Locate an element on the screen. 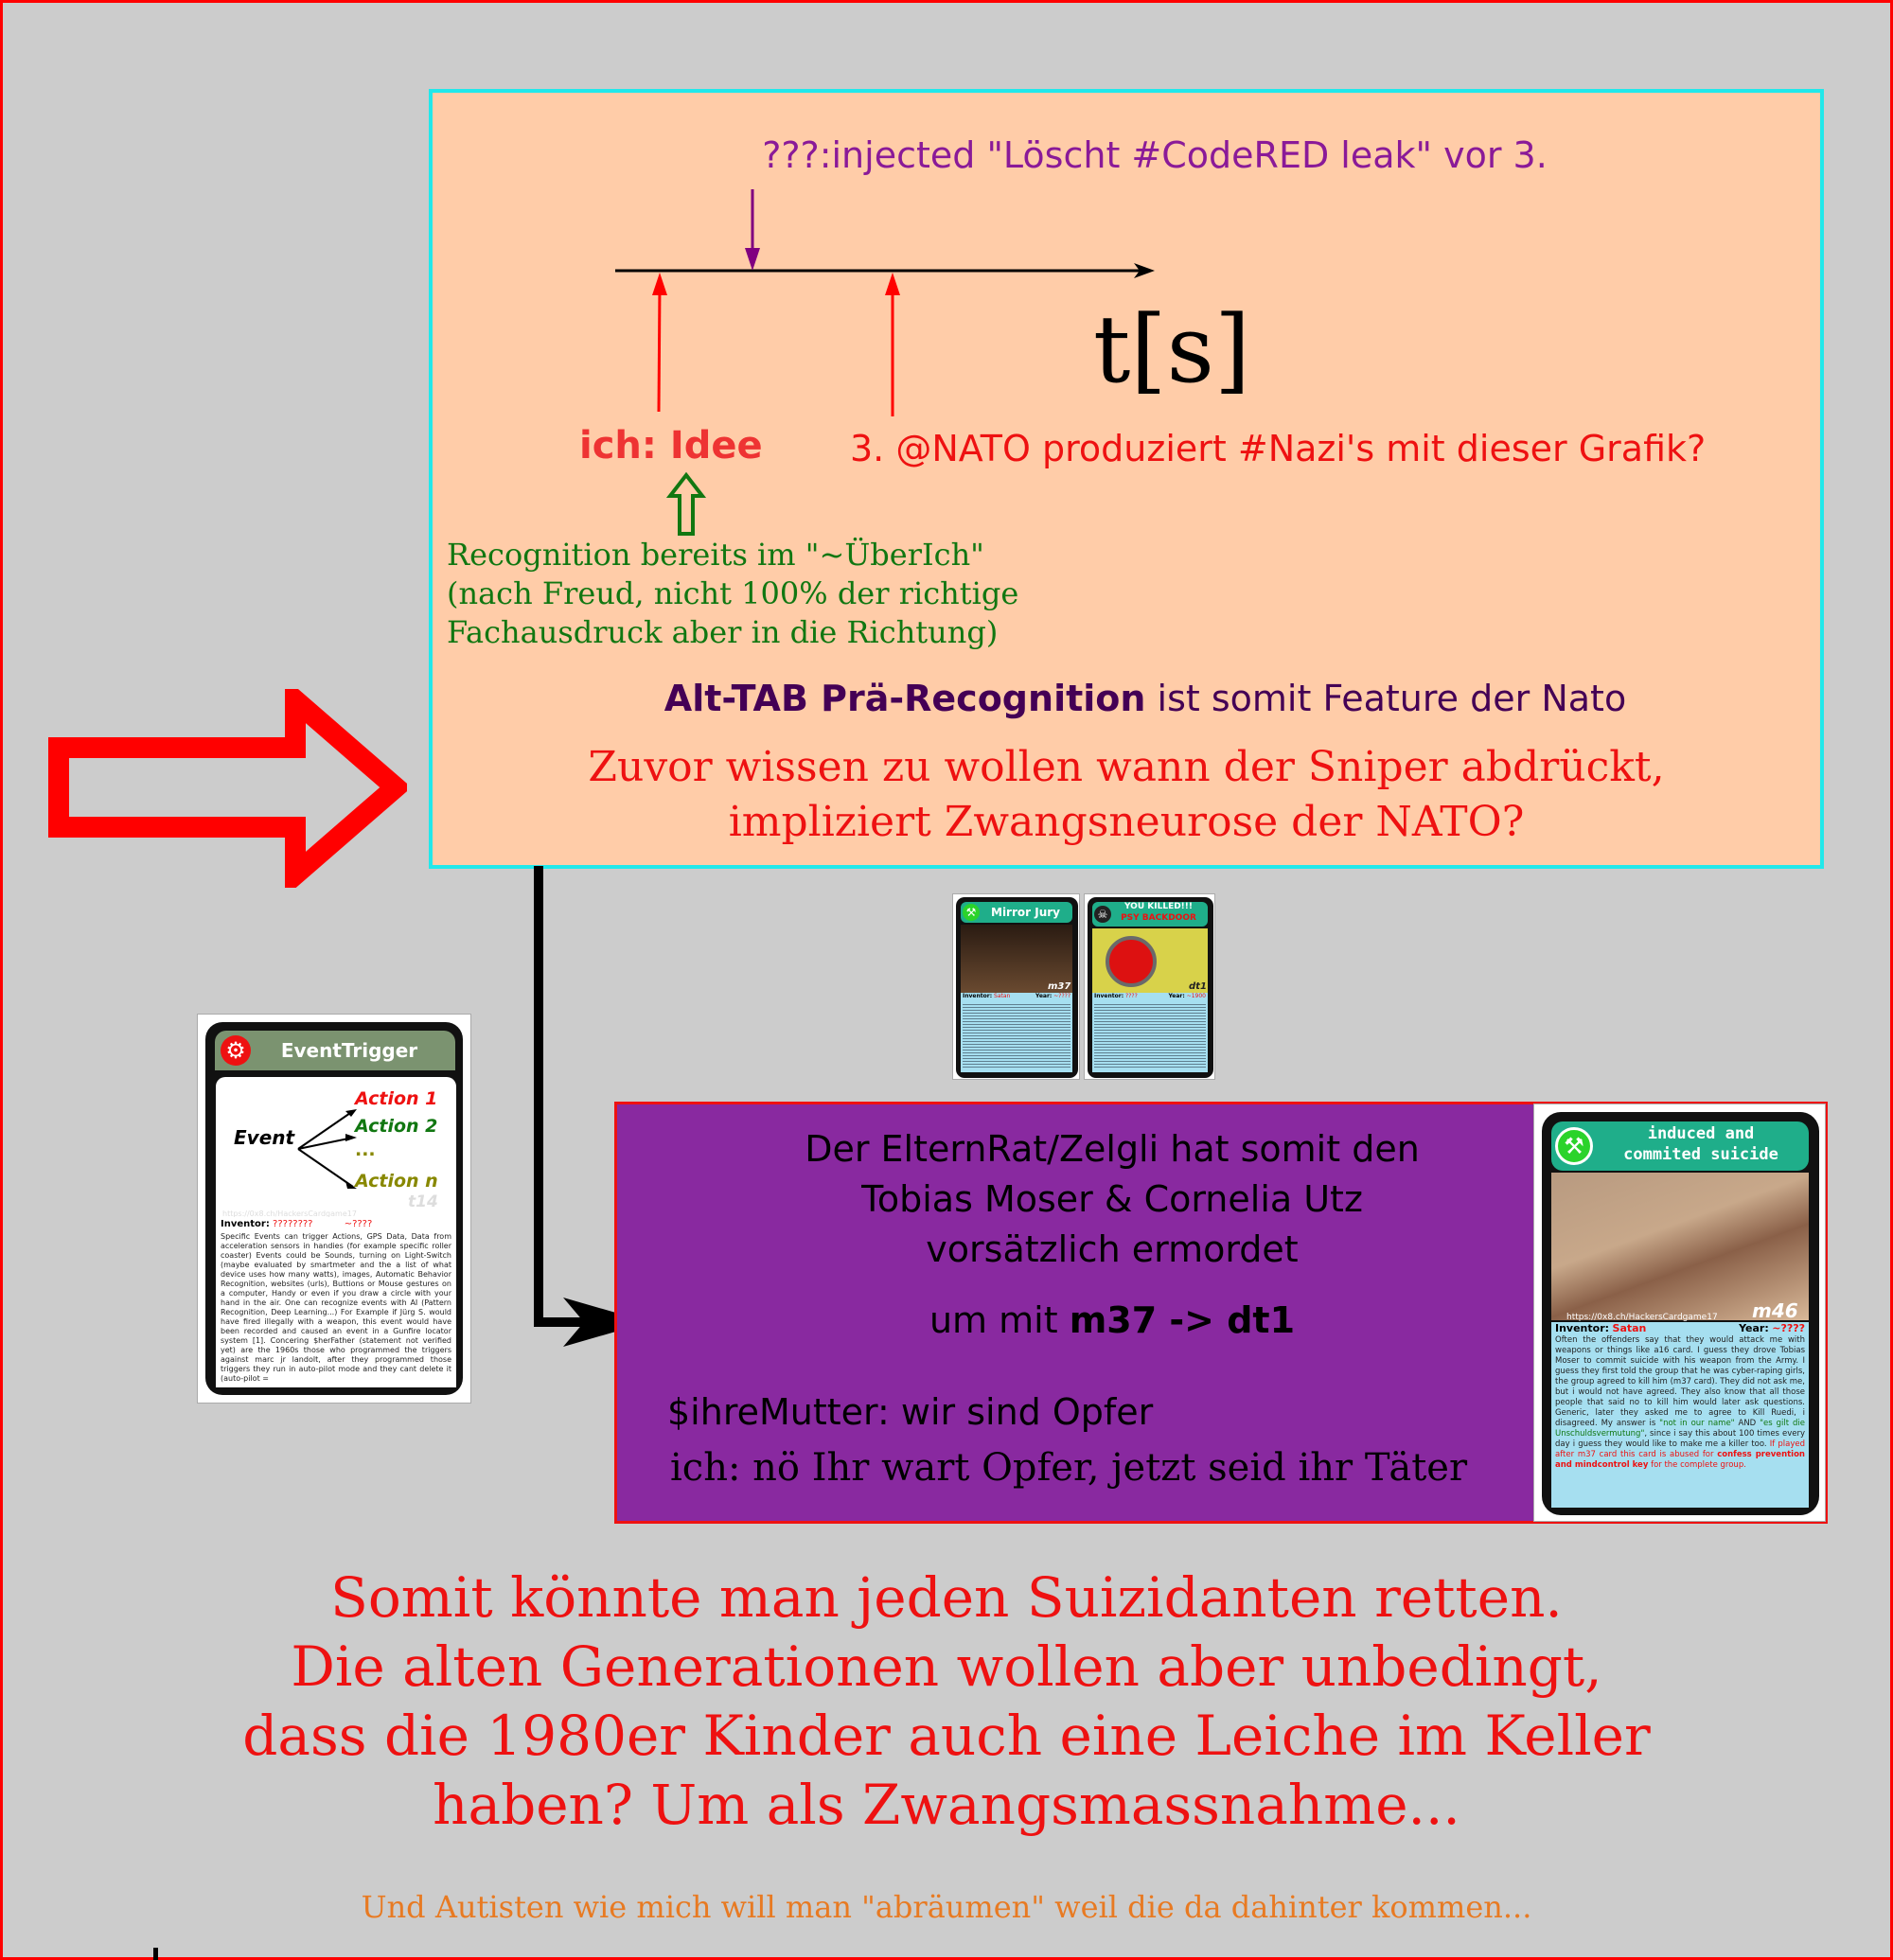  card-code: m46 is located at coordinates (1775, 1310).